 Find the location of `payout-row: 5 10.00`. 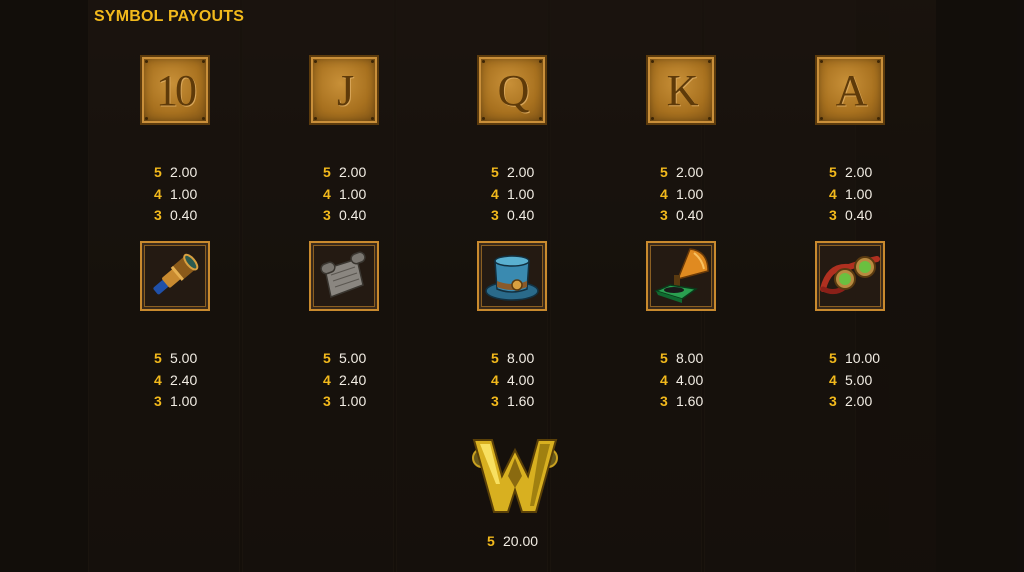

payout-row: 5 10.00 is located at coordinates (855, 358).